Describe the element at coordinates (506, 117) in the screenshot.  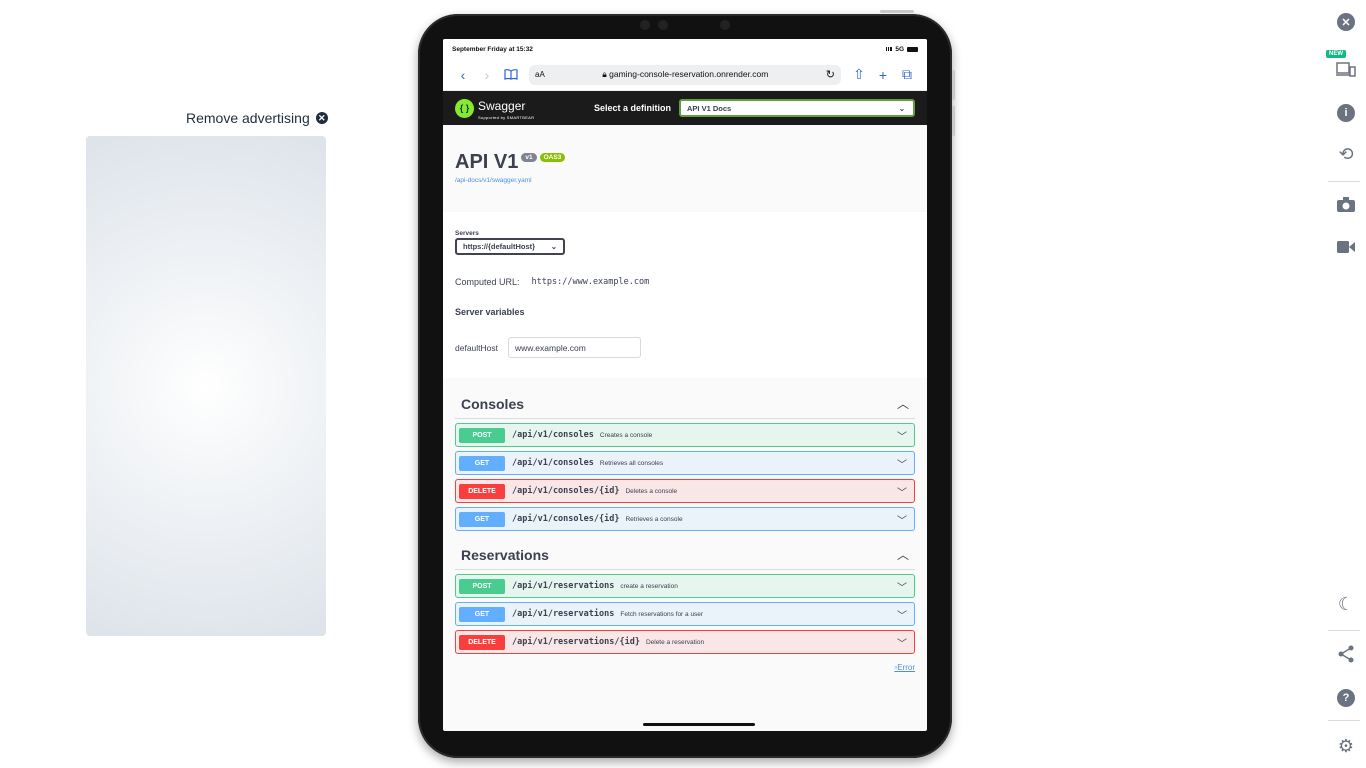
I see `swagger-logo-sub: Supported by SMARTBEAR` at that location.